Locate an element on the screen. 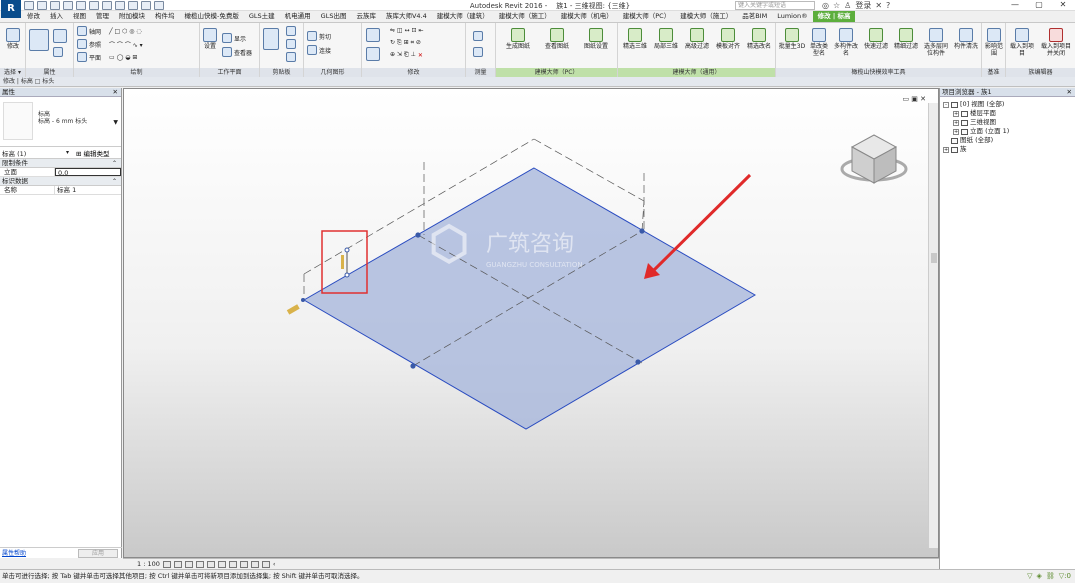 The image size is (1075, 583). tree-node: 图纸 (全部) is located at coordinates (1009, 140).